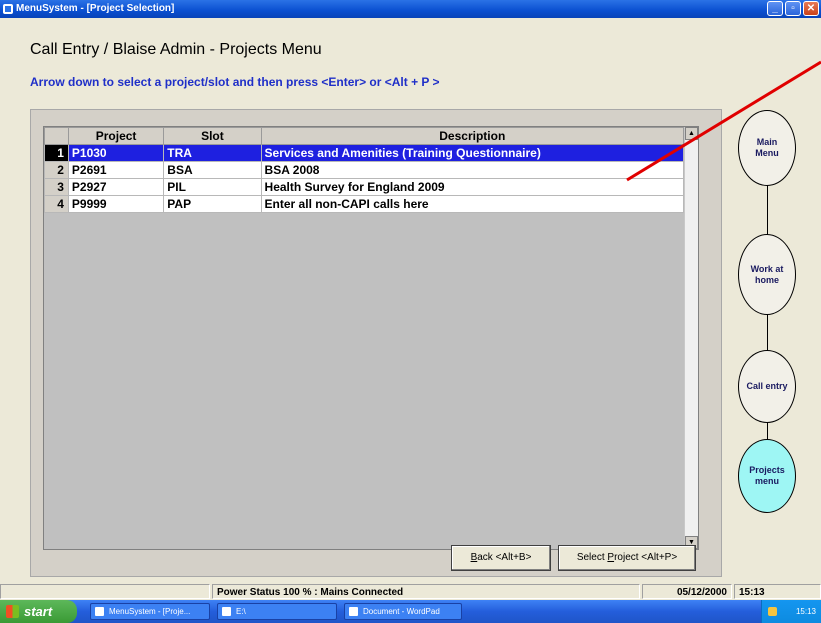 The height and width of the screenshot is (623, 821). Describe the element at coordinates (767, 386) in the screenshot. I see `flow-node-call-entry: Call entry` at that location.